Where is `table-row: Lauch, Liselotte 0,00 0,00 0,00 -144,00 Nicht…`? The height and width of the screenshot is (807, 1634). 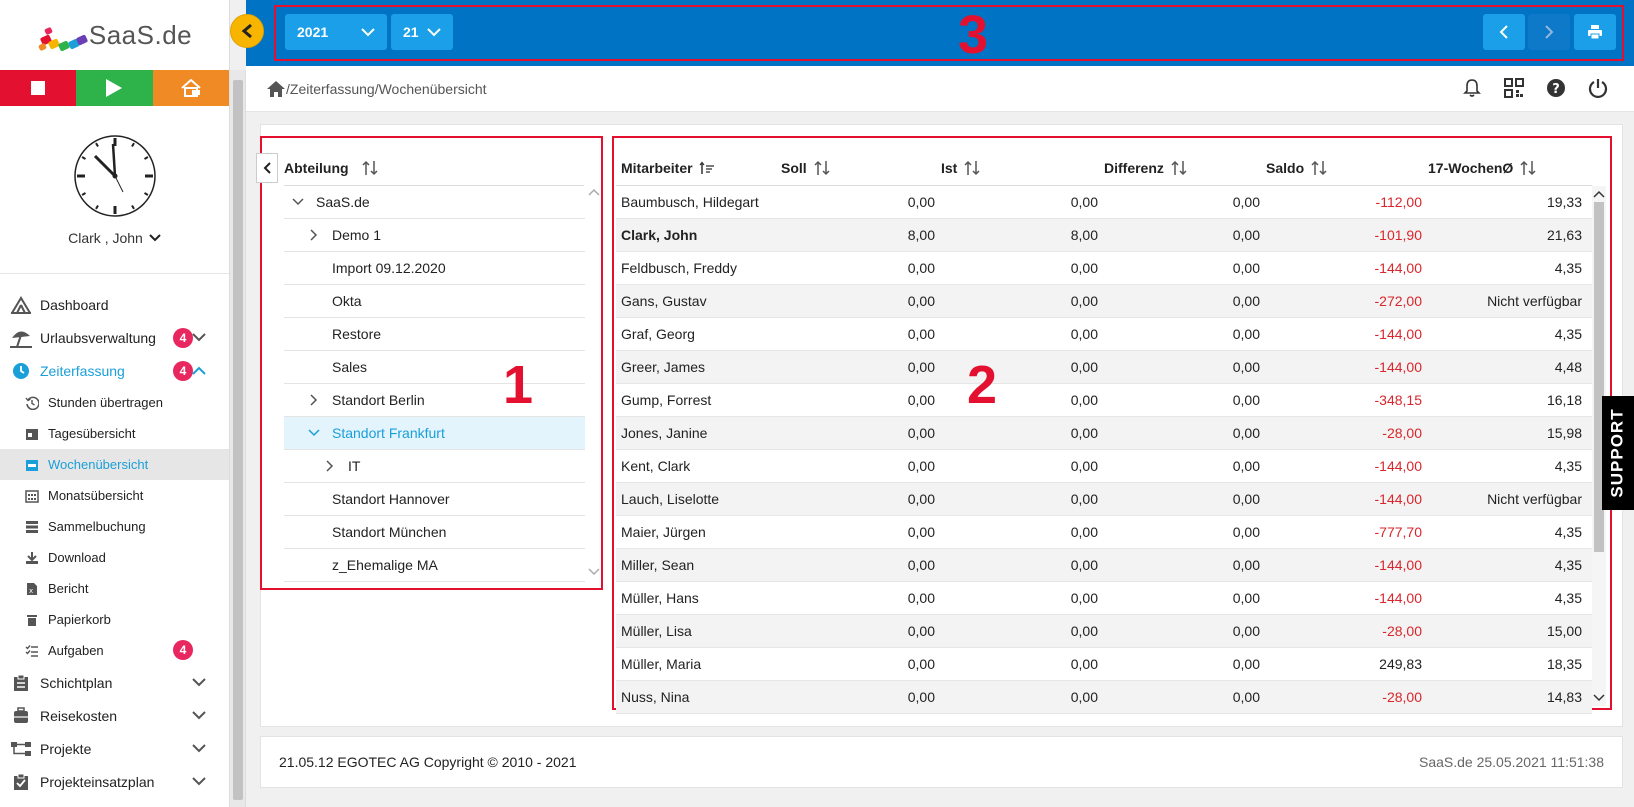
table-row: Lauch, Liselotte 0,00 0,00 0,00 -144,00 Nicht… is located at coordinates (1104, 499).